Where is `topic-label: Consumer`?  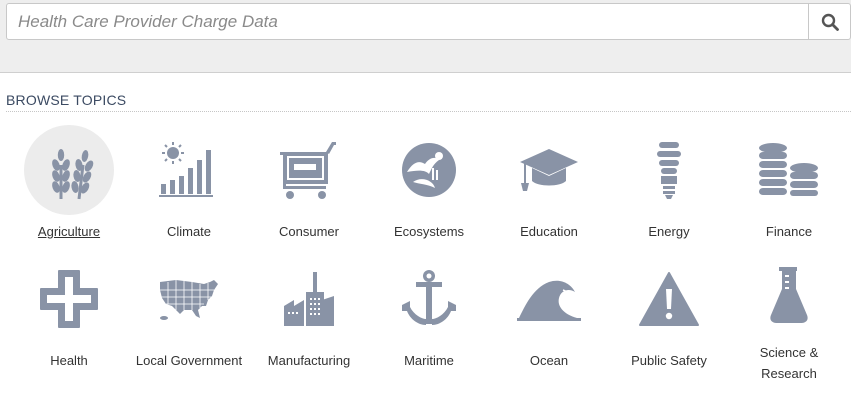
topic-label: Consumer is located at coordinates (309, 231).